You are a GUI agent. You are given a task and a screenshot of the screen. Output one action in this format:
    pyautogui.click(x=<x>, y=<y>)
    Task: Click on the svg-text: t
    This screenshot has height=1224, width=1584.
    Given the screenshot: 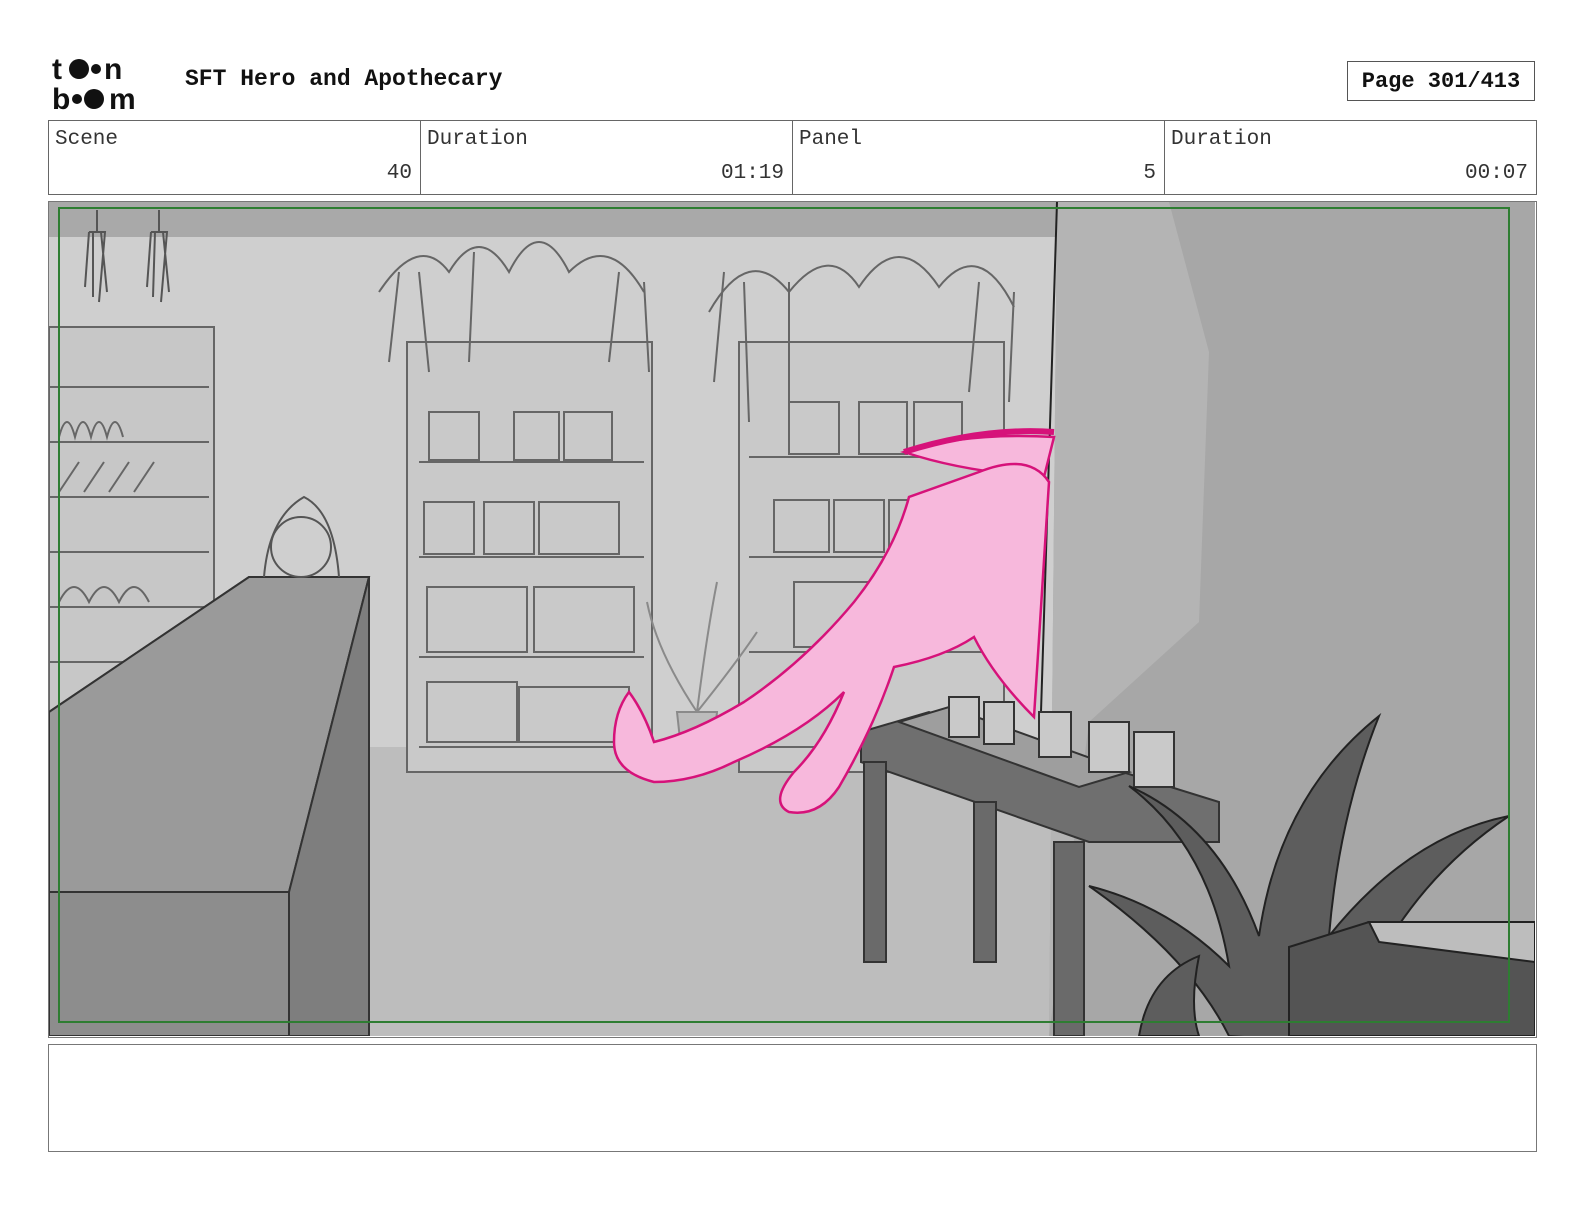 What is the action you would take?
    pyautogui.click(x=57, y=69)
    